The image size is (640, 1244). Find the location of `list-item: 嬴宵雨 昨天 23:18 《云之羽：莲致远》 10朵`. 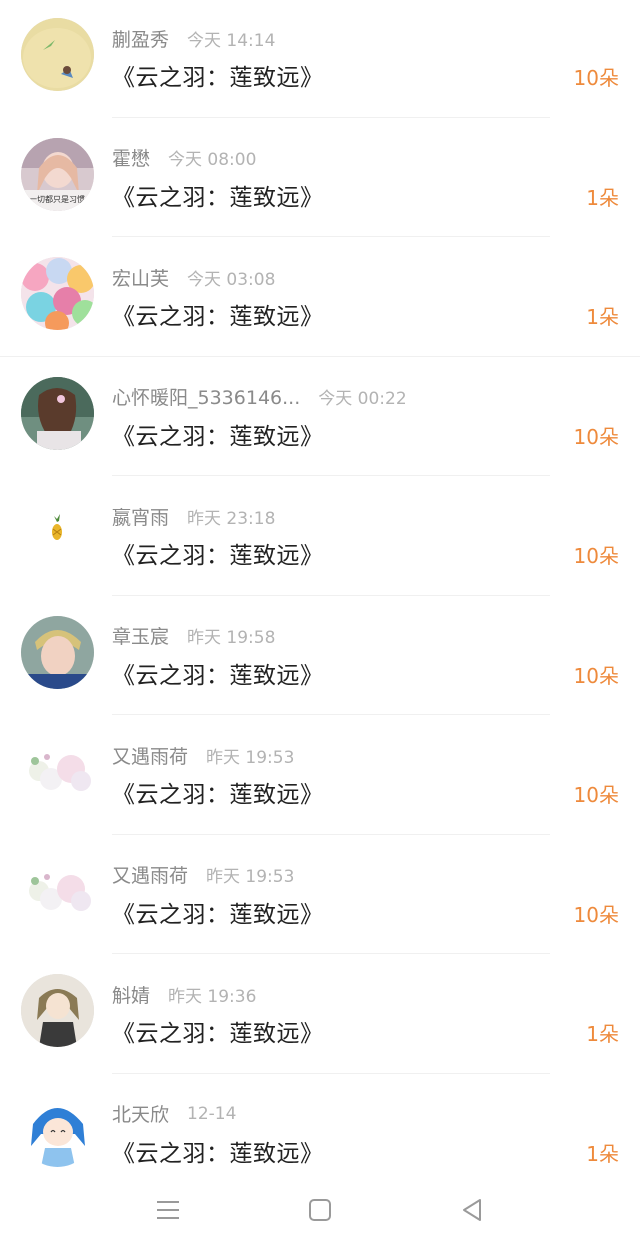

list-item: 嬴宵雨 昨天 23:18 《云之羽：莲致远》 10朵 is located at coordinates (320, 538).